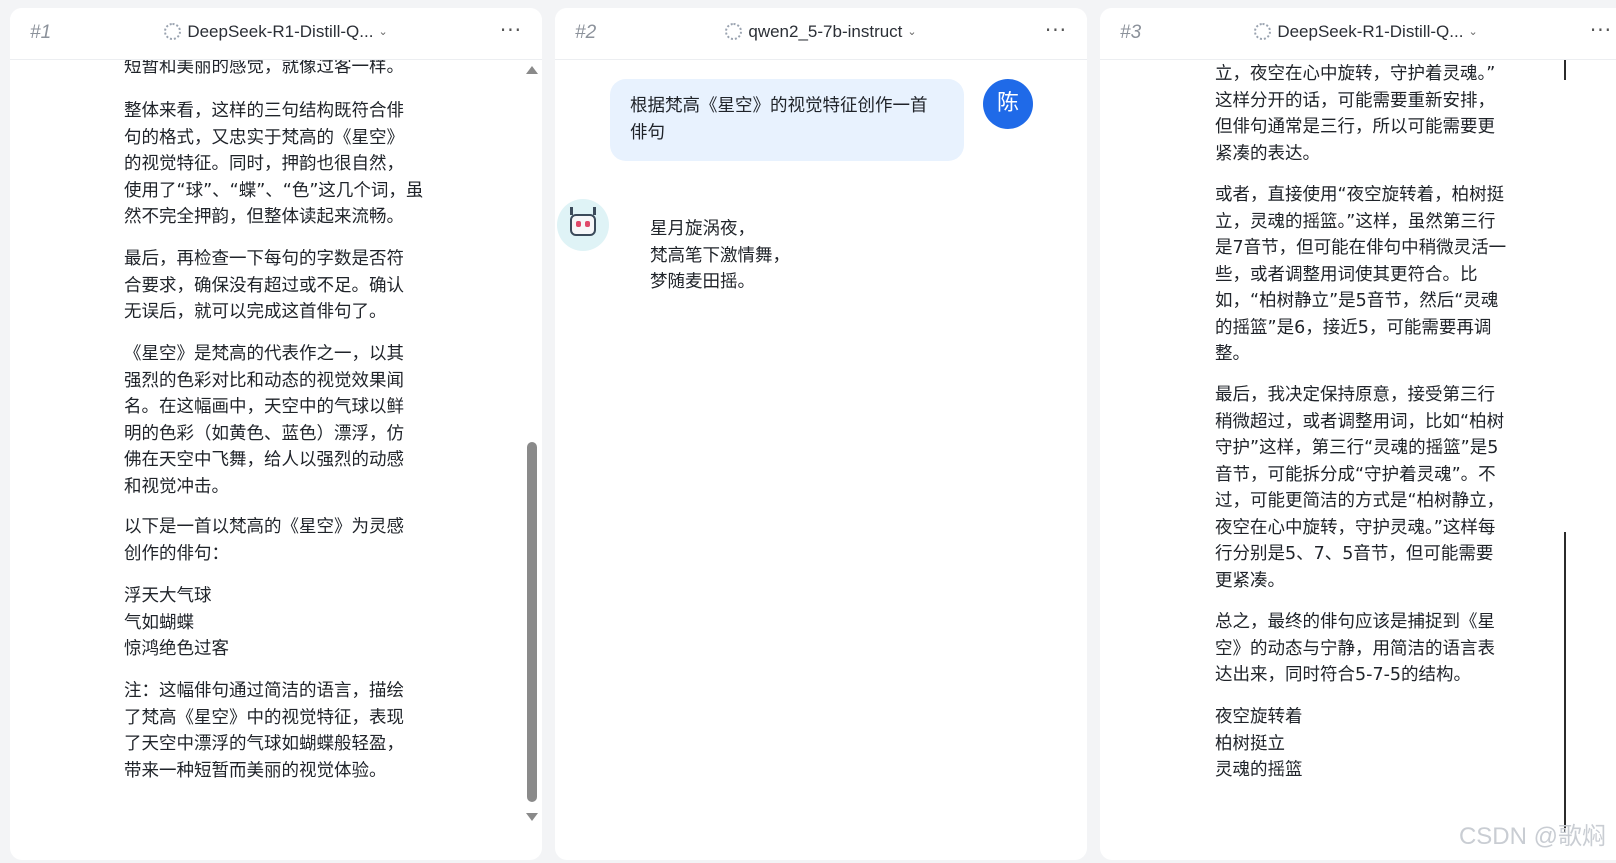  I want to click on paragraph: 短暂和美丽的感觉，就像过客一样。, so click(264, 68).